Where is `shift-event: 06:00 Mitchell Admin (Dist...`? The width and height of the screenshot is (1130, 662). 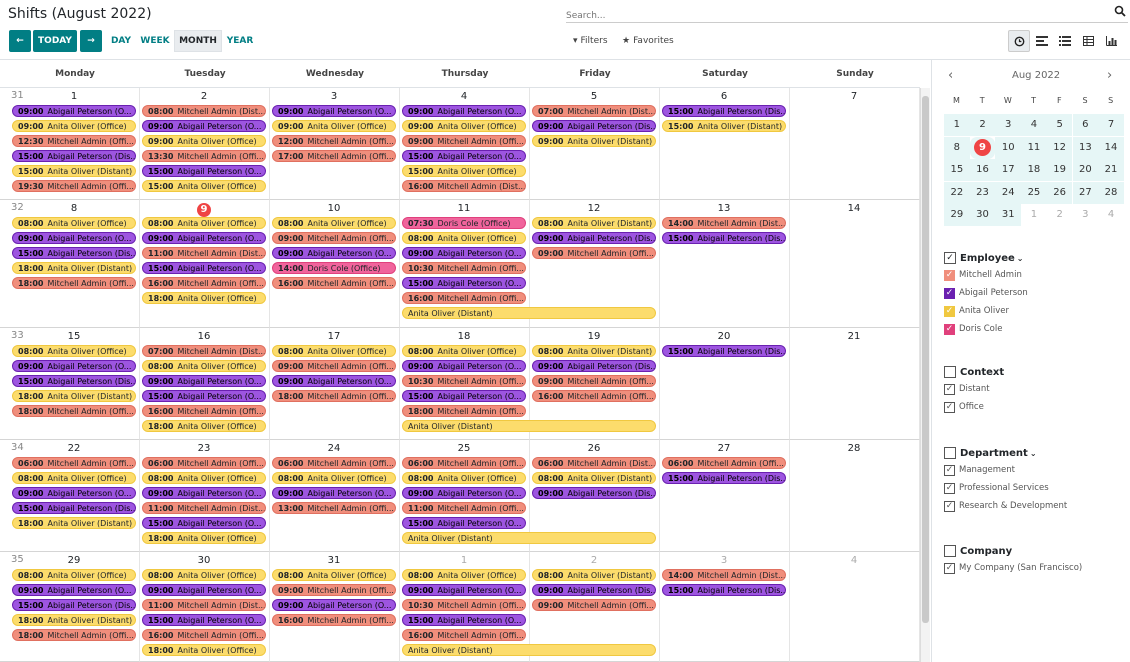 shift-event: 06:00 Mitchell Admin (Dist... is located at coordinates (594, 463).